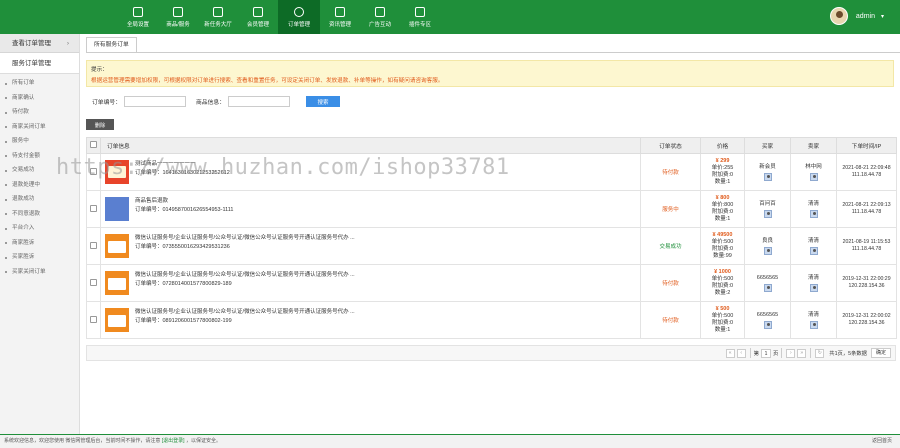 The image size is (900, 448). Describe the element at coordinates (323, 101) in the screenshot. I see `search-button: 搜索` at that location.